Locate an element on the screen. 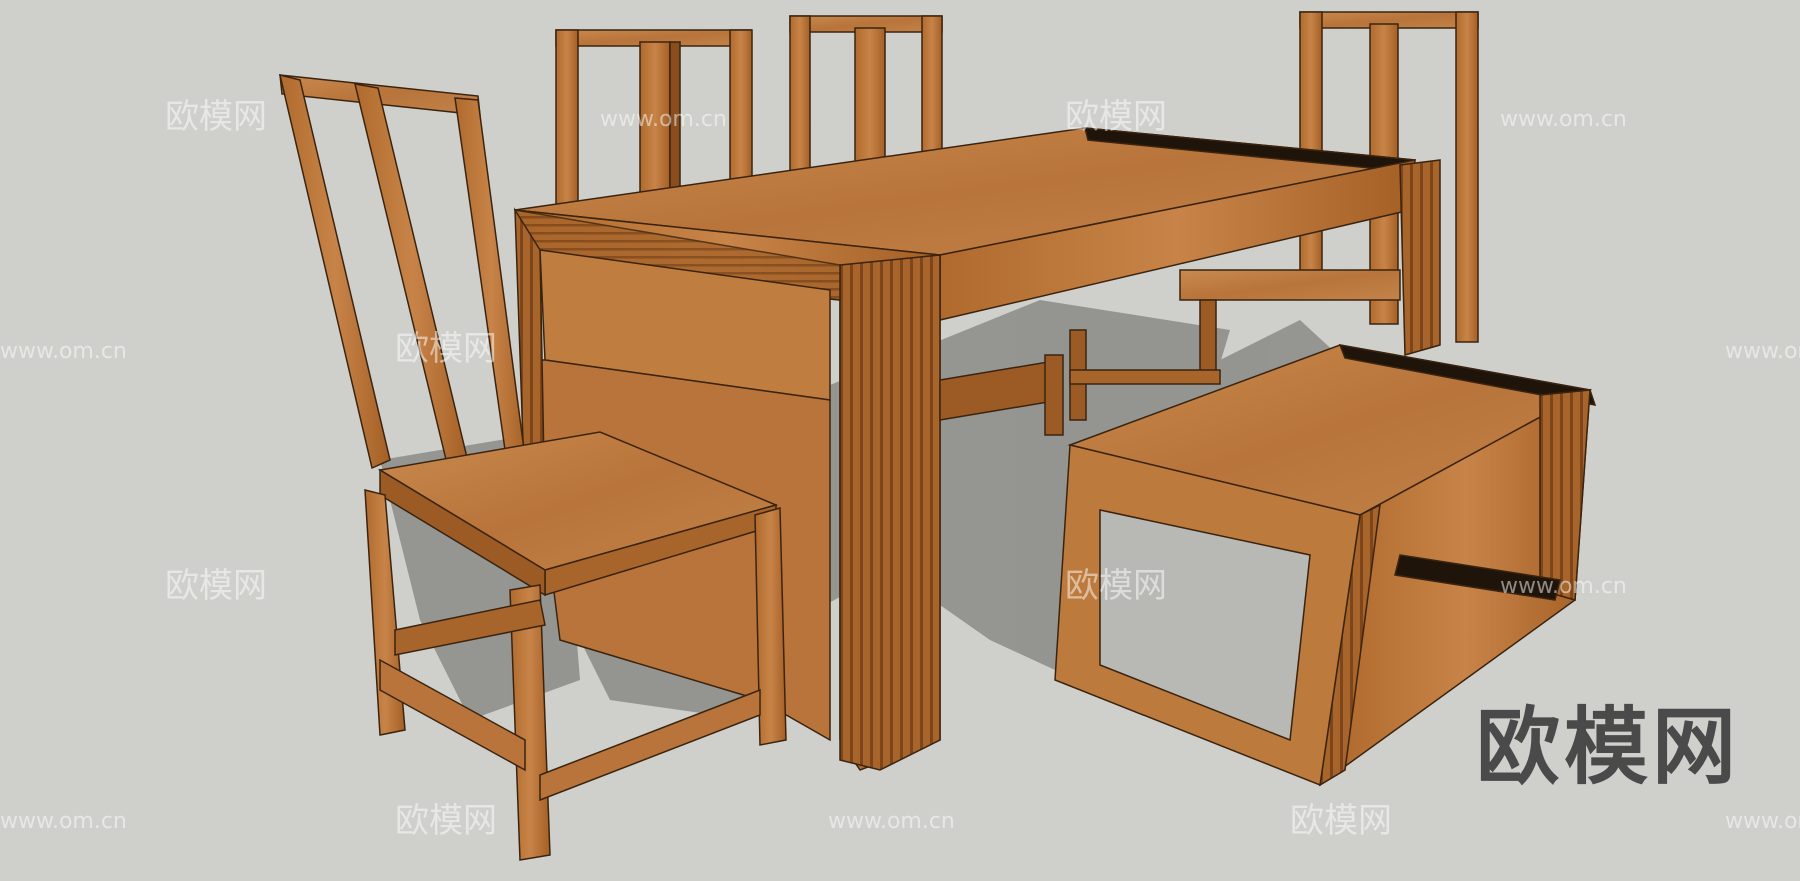  brand-logo-text: 欧模网 is located at coordinates (1608, 747).